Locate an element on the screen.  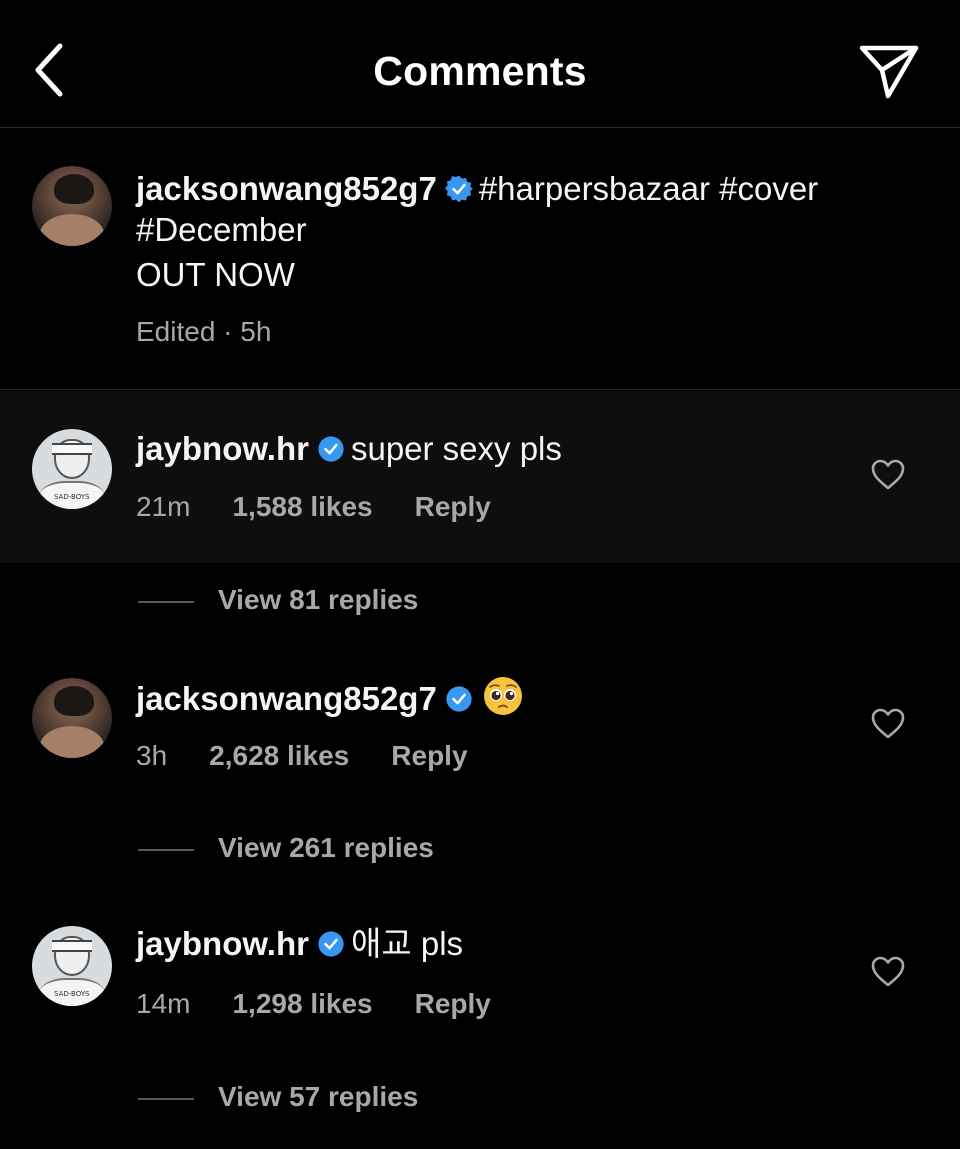
header-bar: Comments is located at coordinates (480, 64).